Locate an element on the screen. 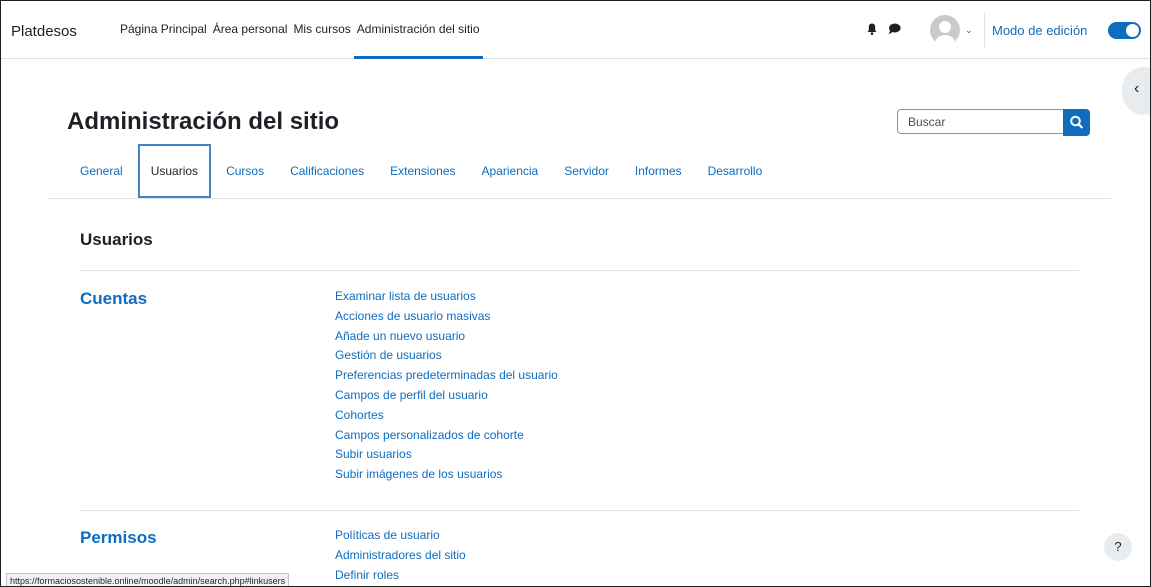 The width and height of the screenshot is (1151, 587). nav-item-site-admin: Administración del sitio is located at coordinates (418, 30).